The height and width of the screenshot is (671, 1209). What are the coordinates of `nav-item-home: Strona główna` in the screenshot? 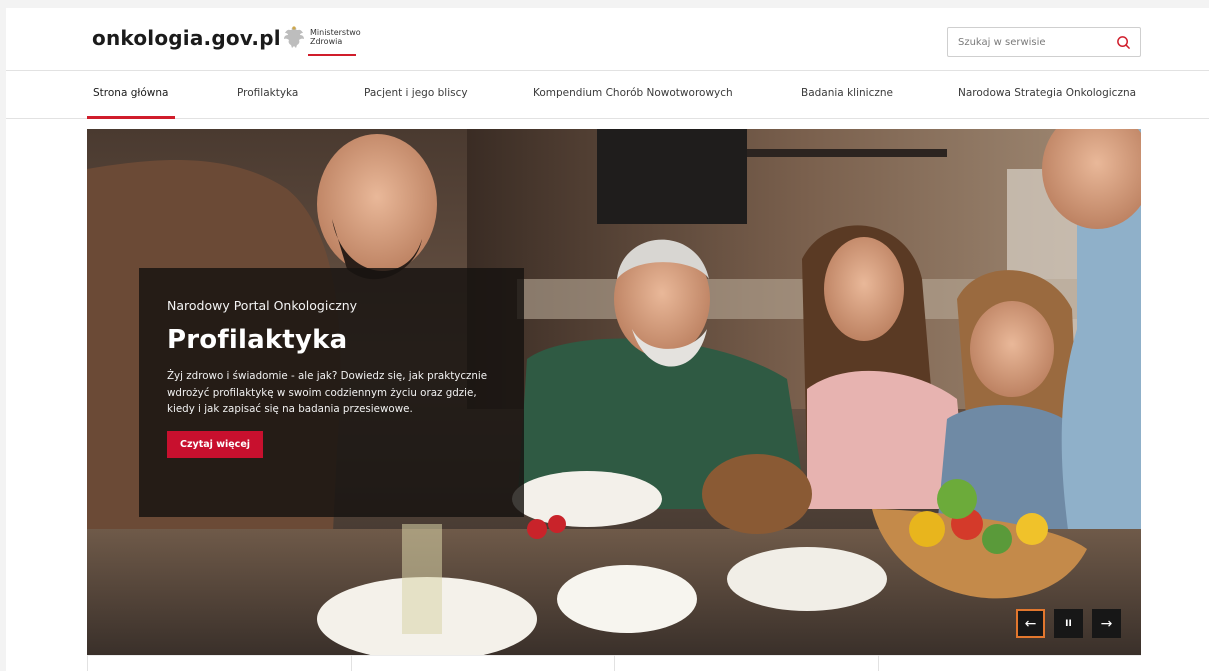 It's located at (130, 93).